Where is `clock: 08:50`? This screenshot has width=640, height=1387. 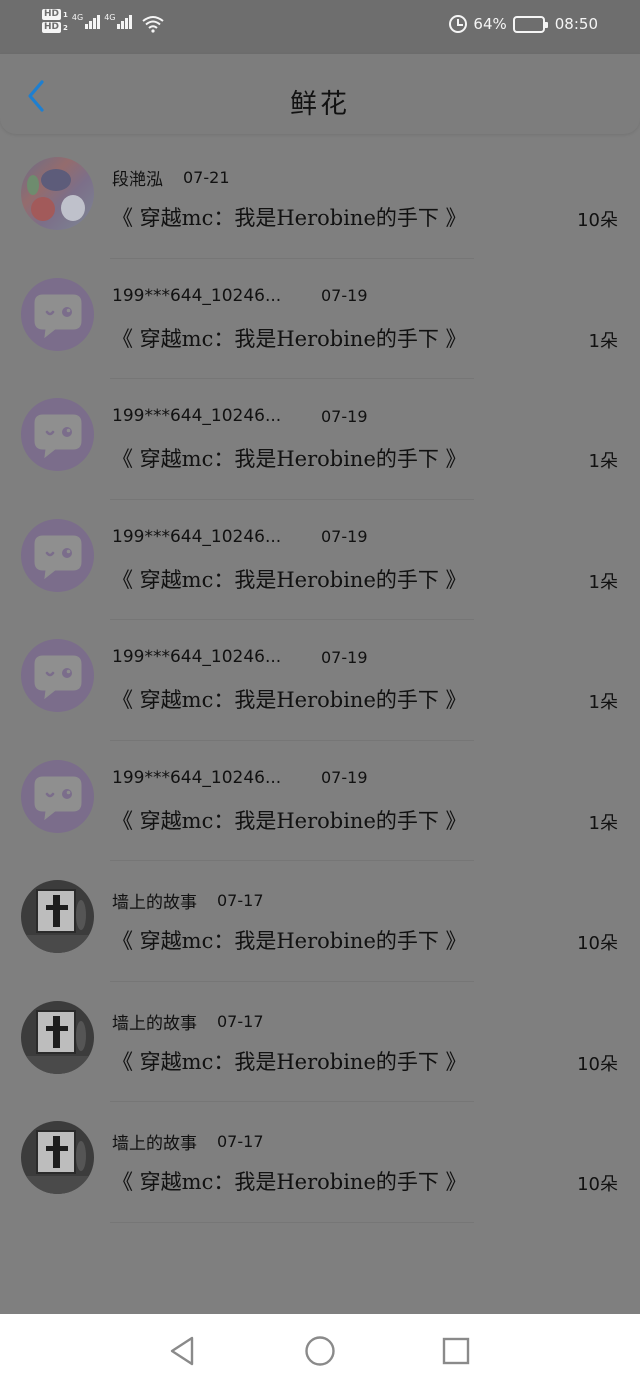
clock: 08:50 is located at coordinates (576, 24).